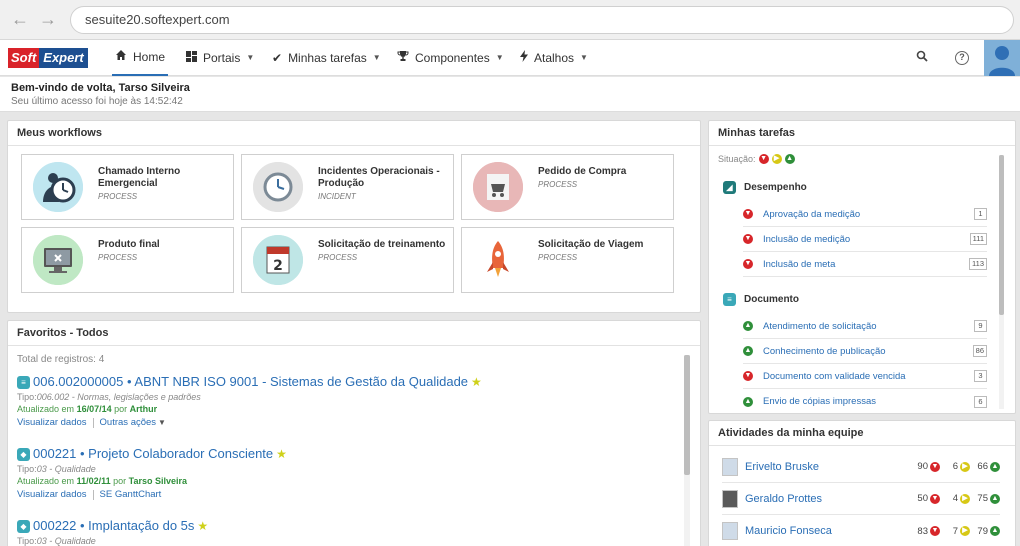  What do you see at coordinates (542, 20) in the screenshot?
I see `address-bar: sesuite20.softexpert.com` at bounding box center [542, 20].